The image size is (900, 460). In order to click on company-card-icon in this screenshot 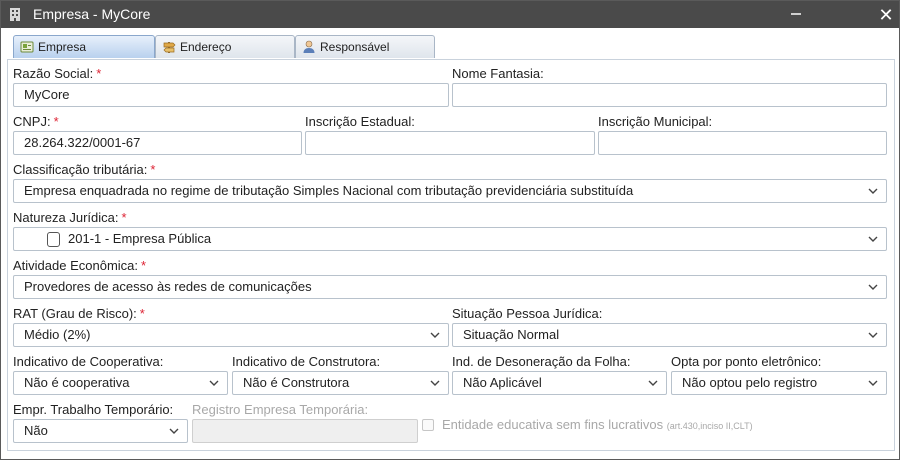, I will do `click(27, 47)`.